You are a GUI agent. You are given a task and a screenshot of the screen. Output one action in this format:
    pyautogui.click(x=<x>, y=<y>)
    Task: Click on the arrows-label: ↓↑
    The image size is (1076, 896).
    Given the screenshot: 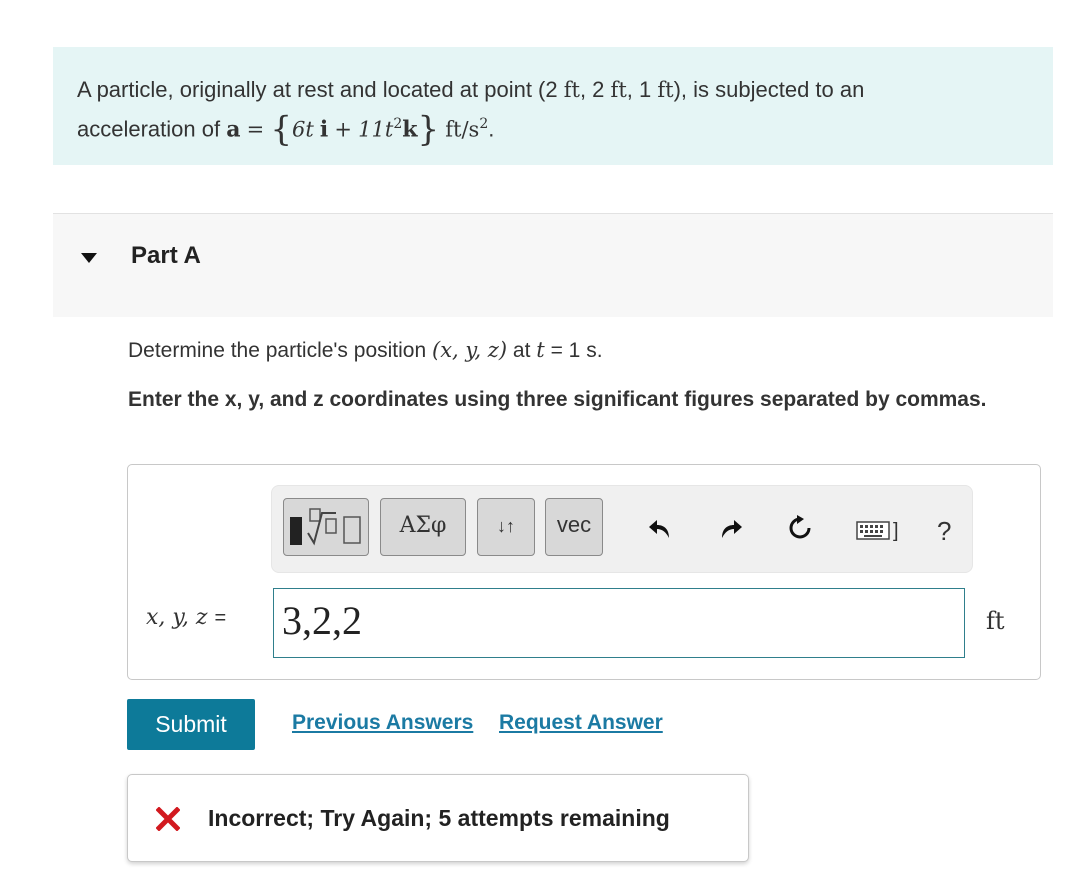 What is the action you would take?
    pyautogui.click(x=506, y=526)
    